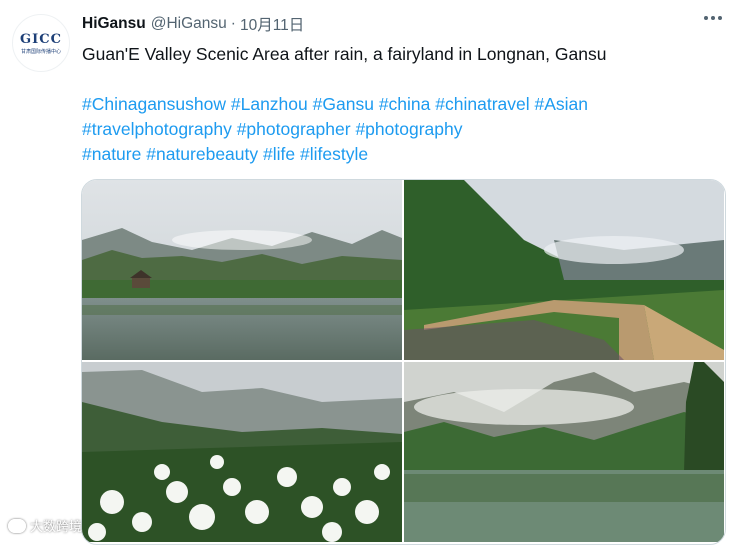 This screenshot has height=545, width=742. Describe the element at coordinates (279, 154) in the screenshot. I see `hashtag-link: #life` at that location.